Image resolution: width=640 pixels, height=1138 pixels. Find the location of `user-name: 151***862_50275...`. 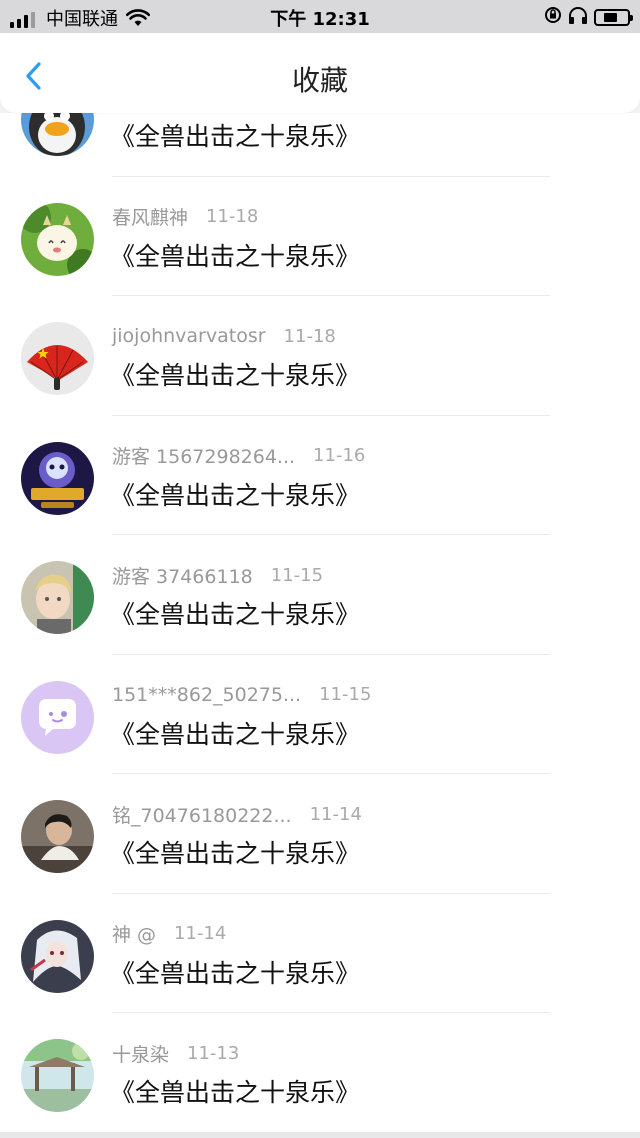

user-name: 151***862_50275... is located at coordinates (206, 695).